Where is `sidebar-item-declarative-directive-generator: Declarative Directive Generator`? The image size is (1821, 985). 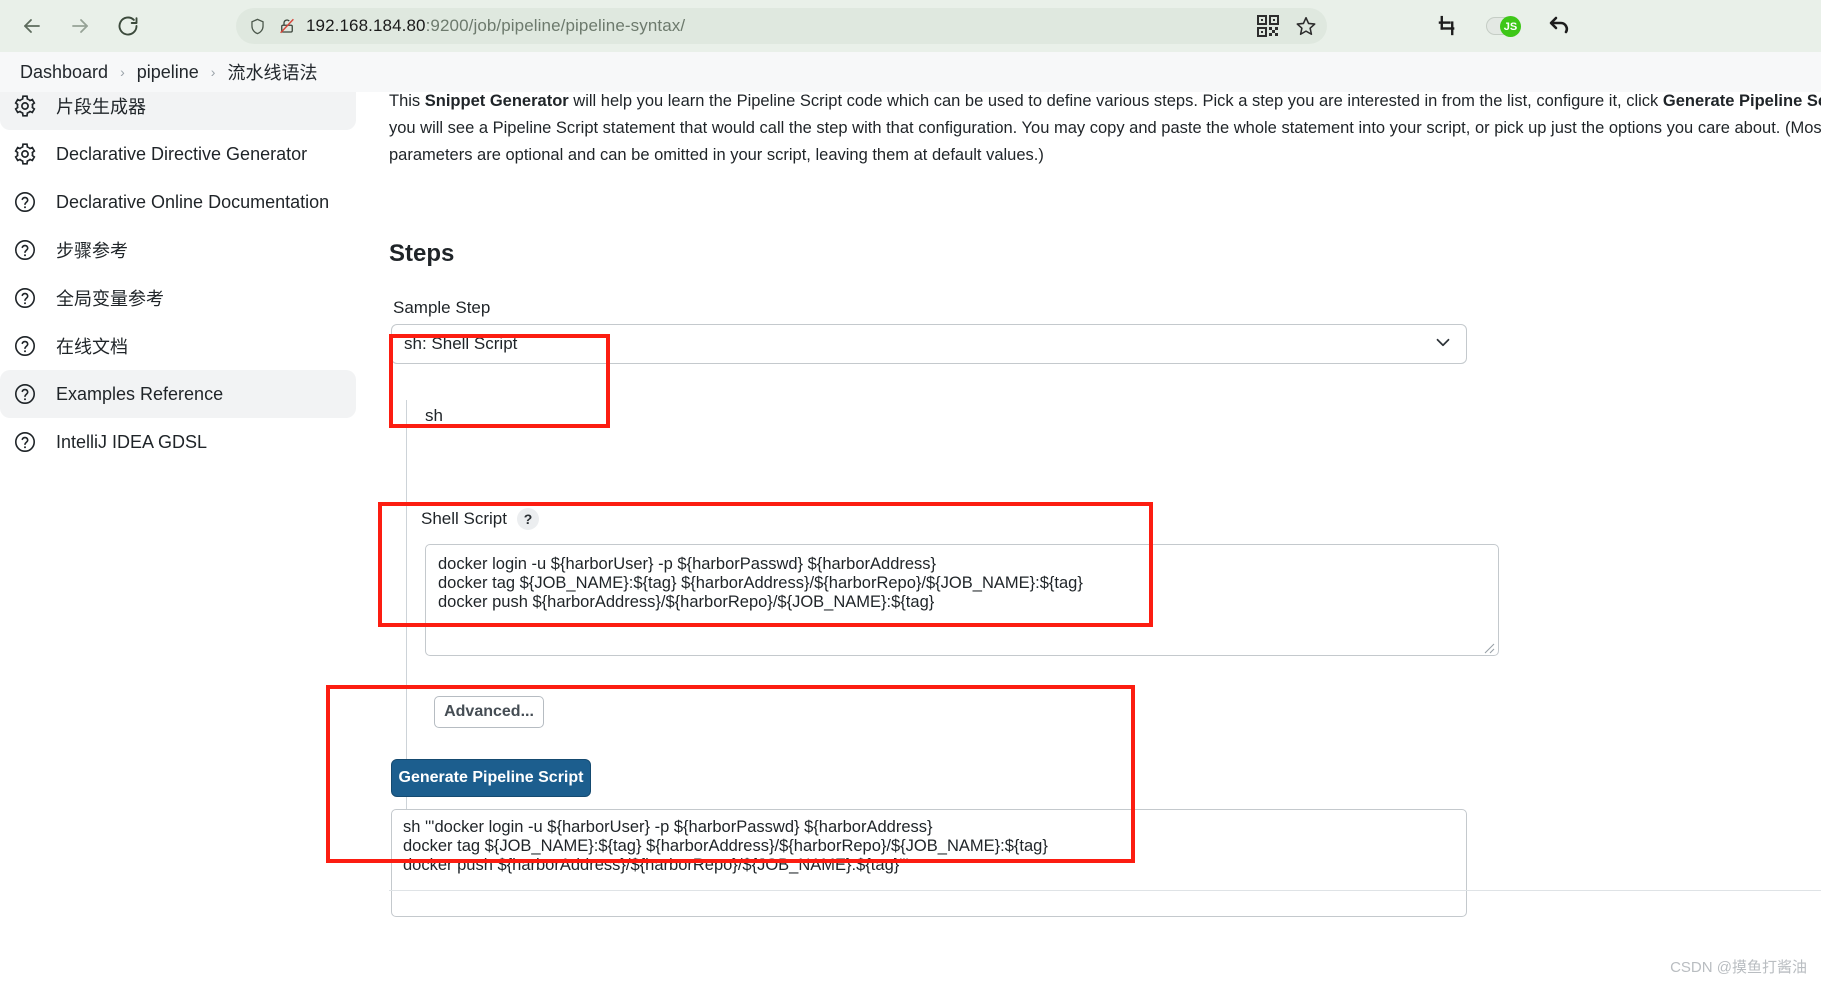
sidebar-item-declarative-directive-generator: Declarative Directive Generator is located at coordinates (178, 154).